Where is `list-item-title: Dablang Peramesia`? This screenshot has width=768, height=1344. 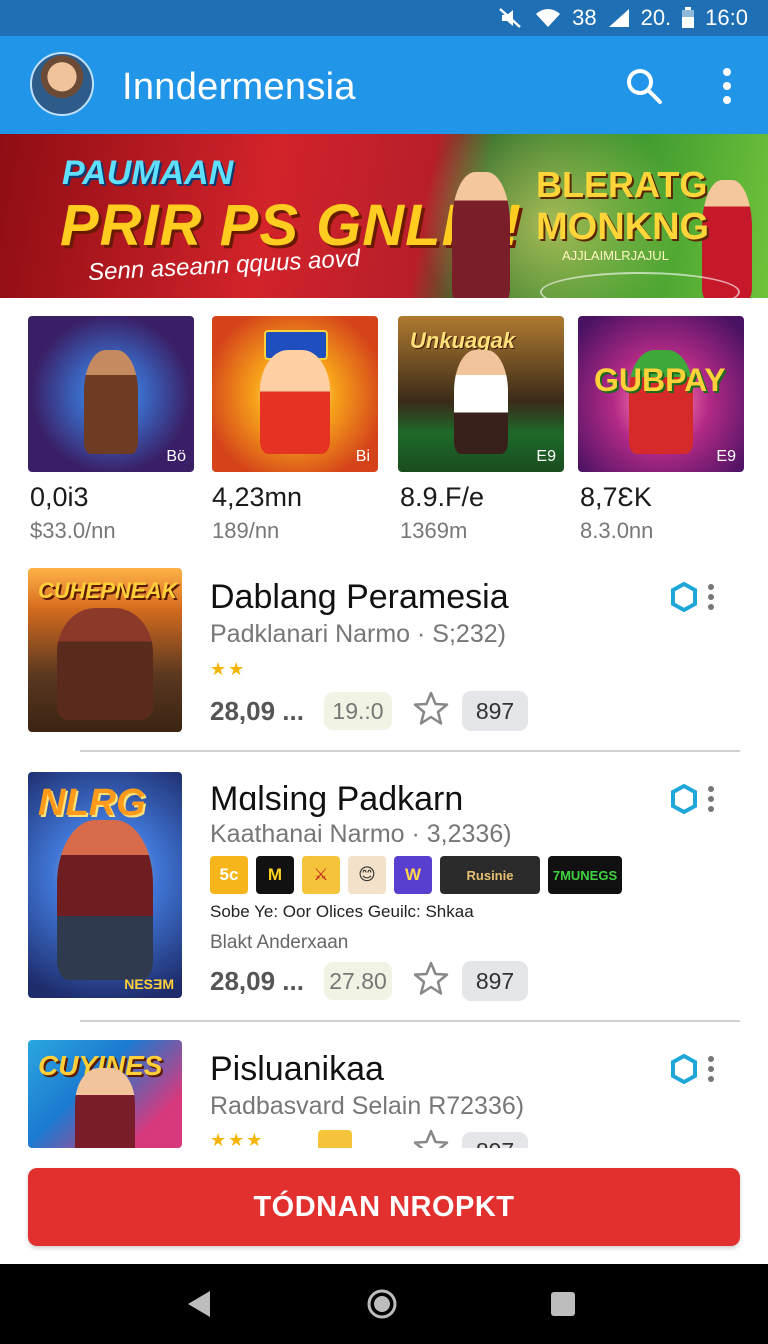
list-item-title: Dablang Peramesia is located at coordinates (359, 597).